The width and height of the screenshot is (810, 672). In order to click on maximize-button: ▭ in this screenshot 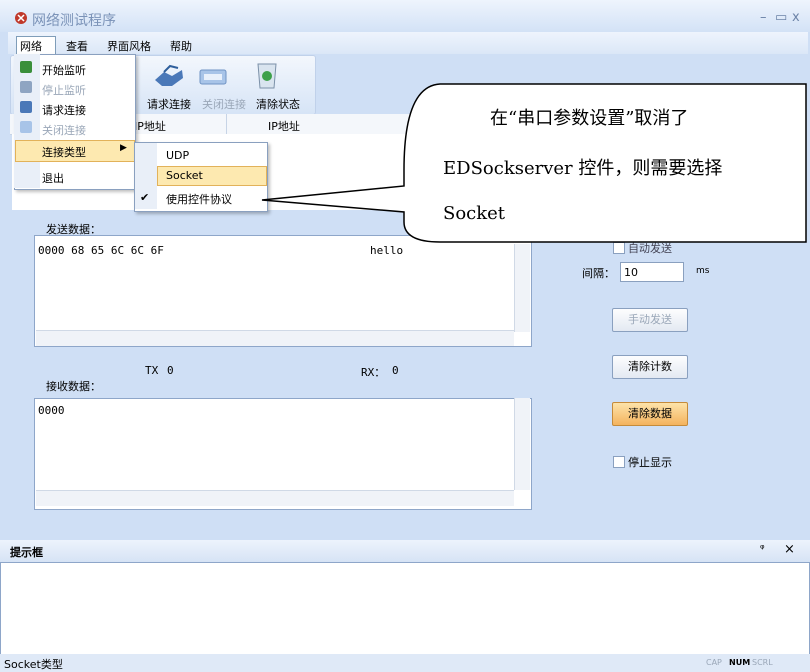, I will do `click(781, 17)`.